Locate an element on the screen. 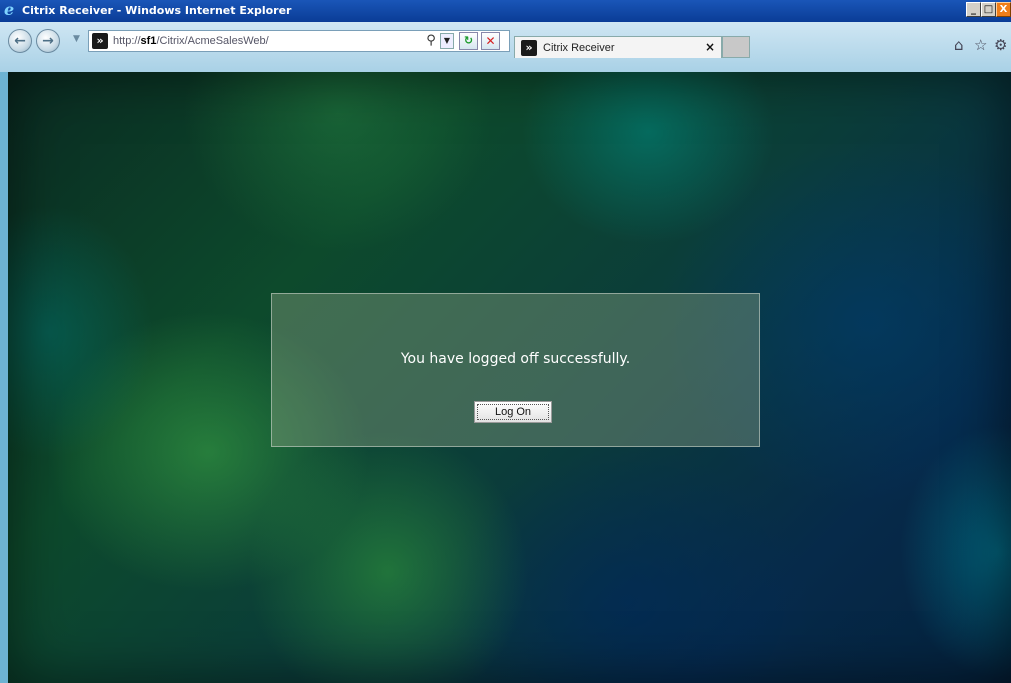 This screenshot has height=683, width=1011. refresh-icon: ↻ is located at coordinates (468, 41).